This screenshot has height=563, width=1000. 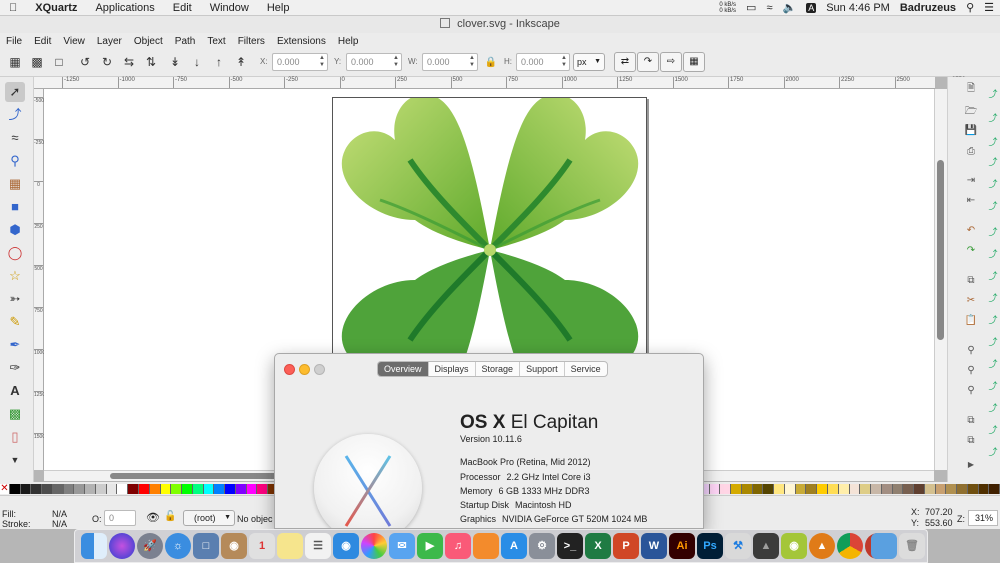 I want to click on rectangle-tool-icon: ■, so click(x=15, y=207).